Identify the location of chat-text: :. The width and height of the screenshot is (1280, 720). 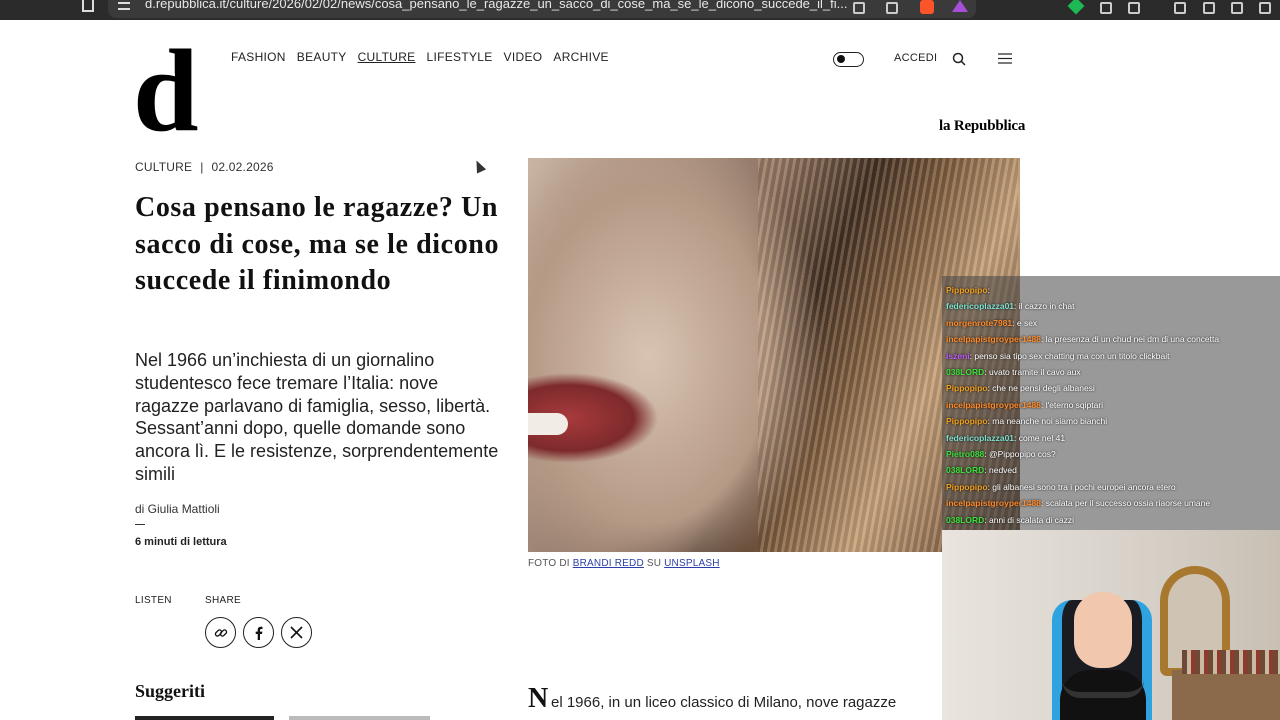
(988, 290).